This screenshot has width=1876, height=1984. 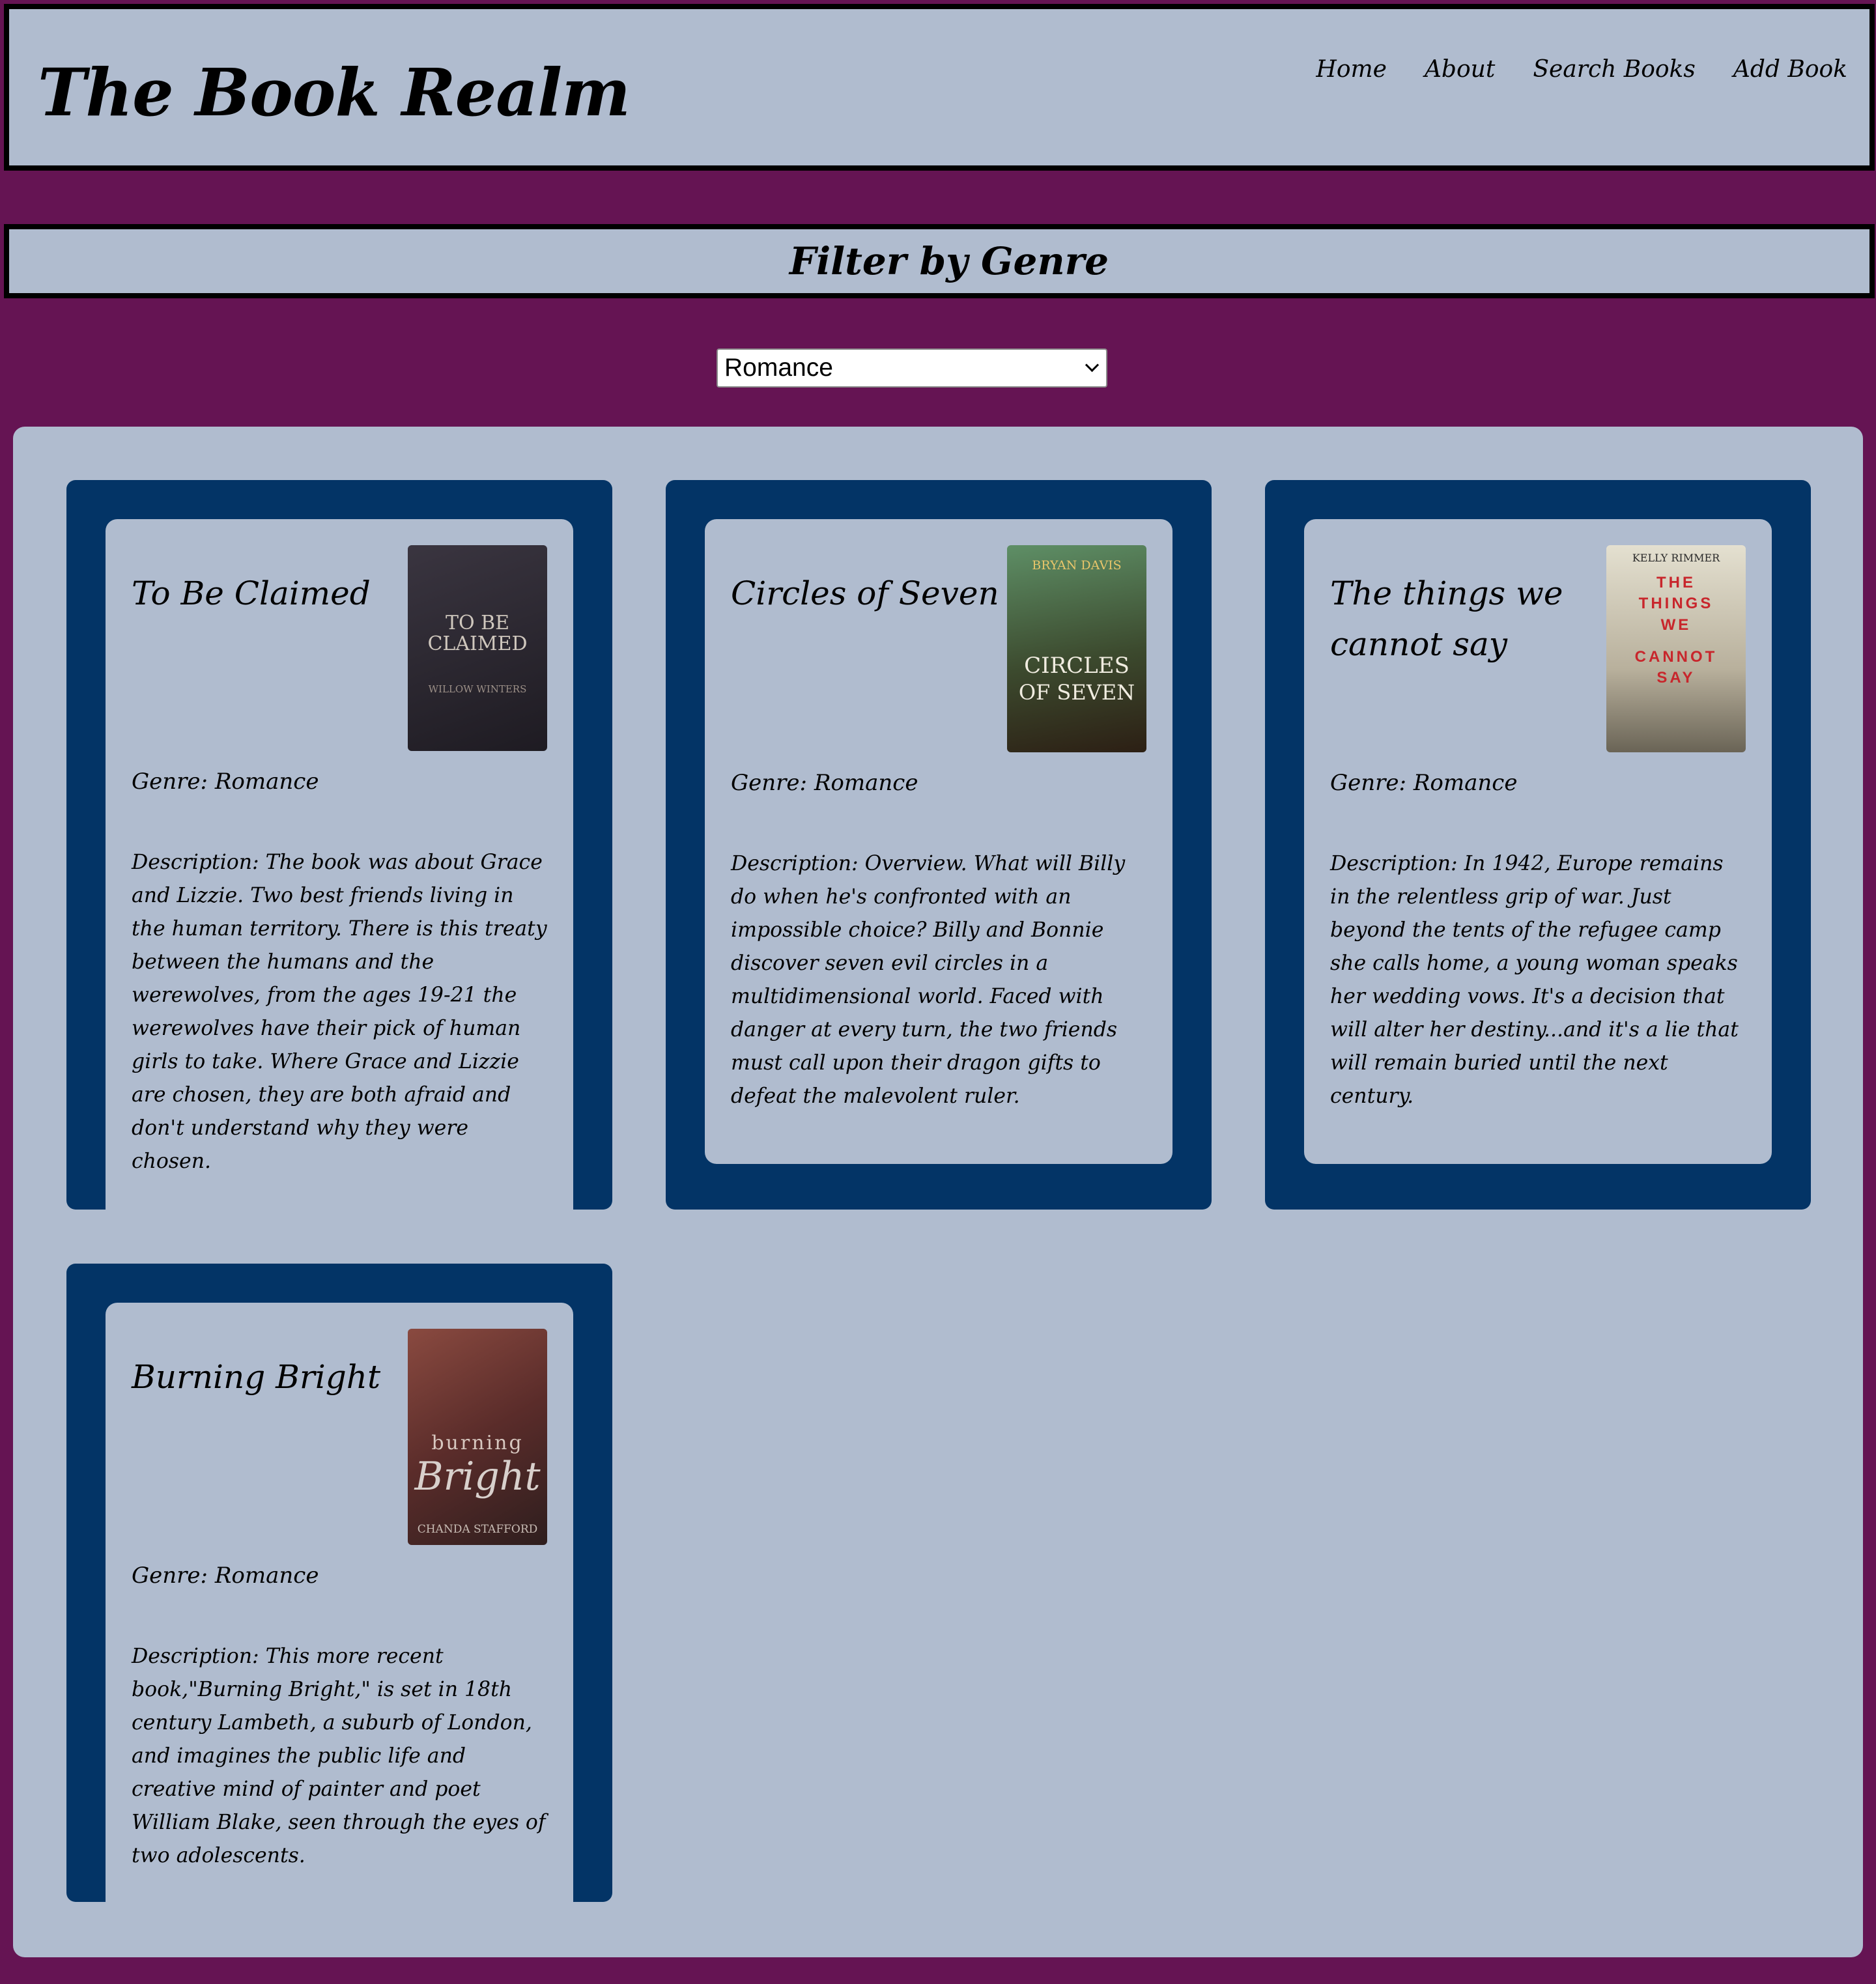 What do you see at coordinates (912, 368) in the screenshot?
I see `genre-select: Romance` at bounding box center [912, 368].